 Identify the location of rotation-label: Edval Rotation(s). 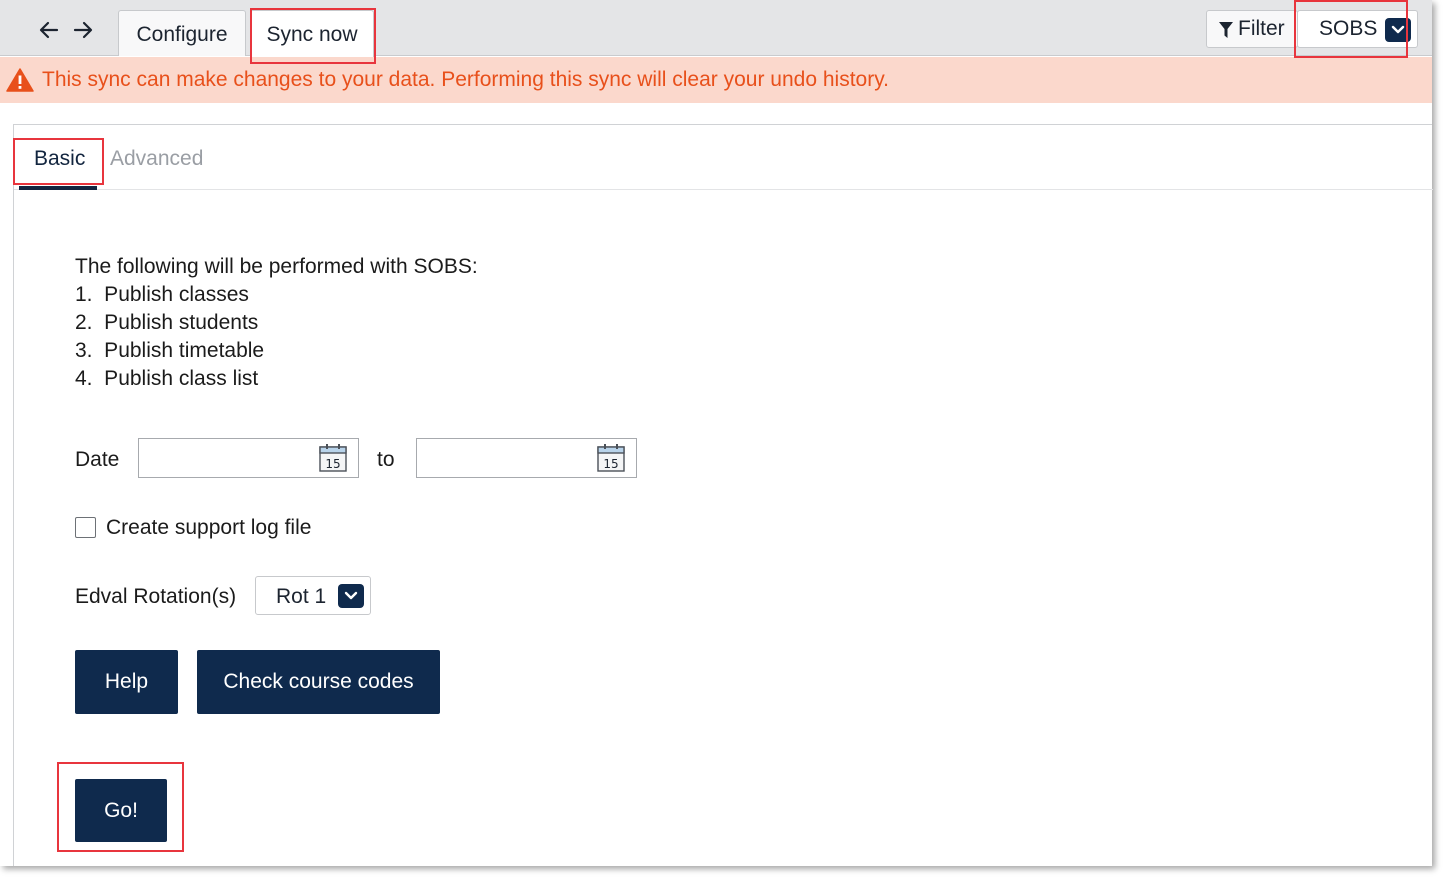
(156, 596).